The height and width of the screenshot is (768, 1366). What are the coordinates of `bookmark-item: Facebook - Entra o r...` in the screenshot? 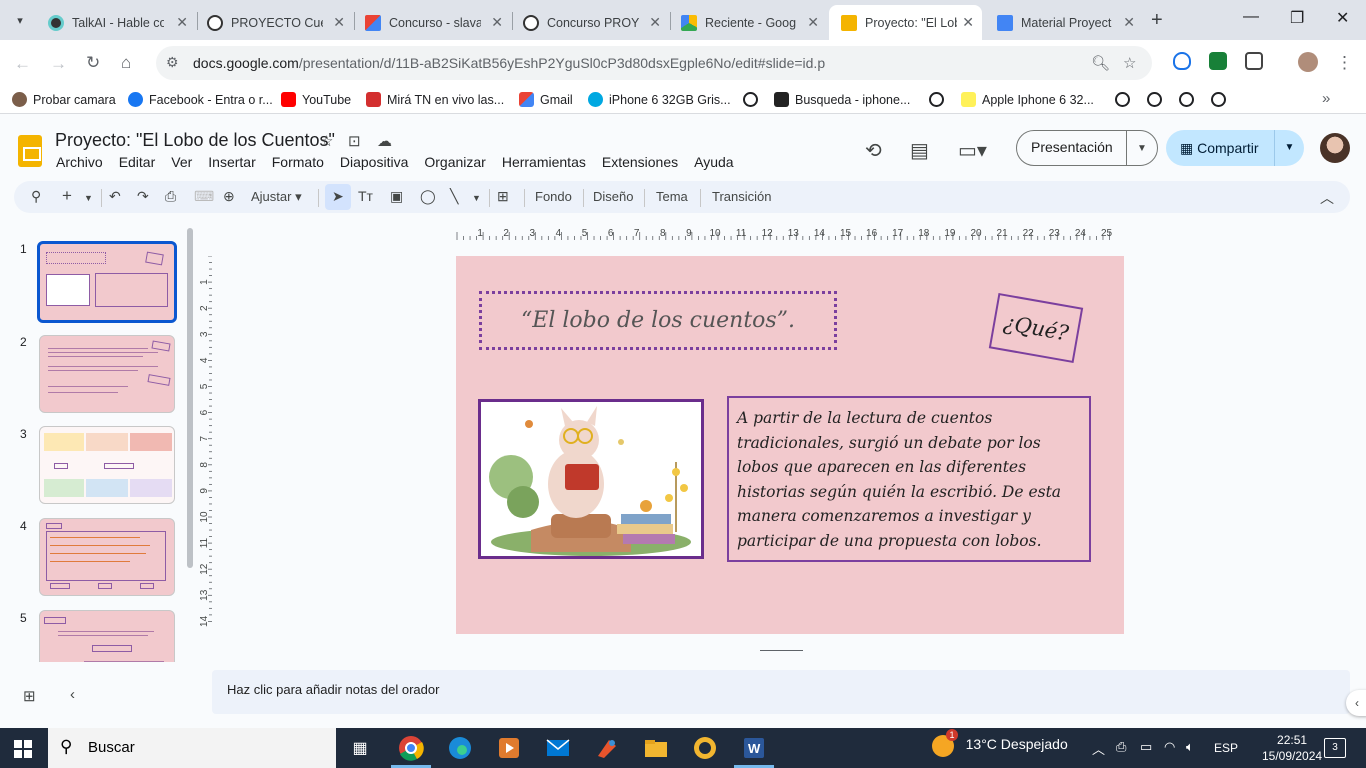 It's located at (200, 99).